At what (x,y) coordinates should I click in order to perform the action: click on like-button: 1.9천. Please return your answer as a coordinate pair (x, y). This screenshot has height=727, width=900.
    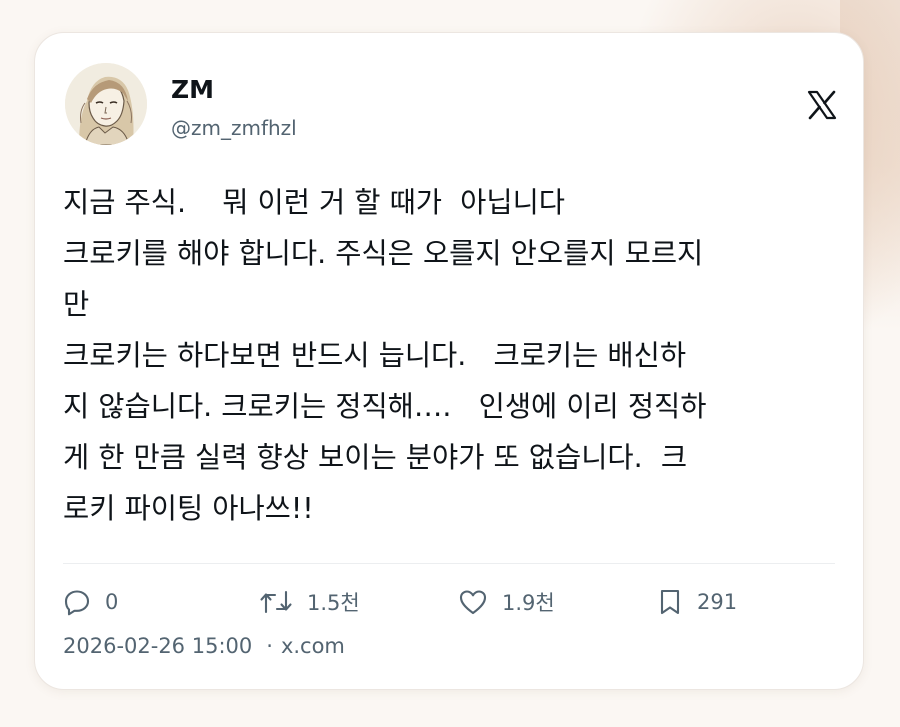
    Looking at the image, I should click on (506, 602).